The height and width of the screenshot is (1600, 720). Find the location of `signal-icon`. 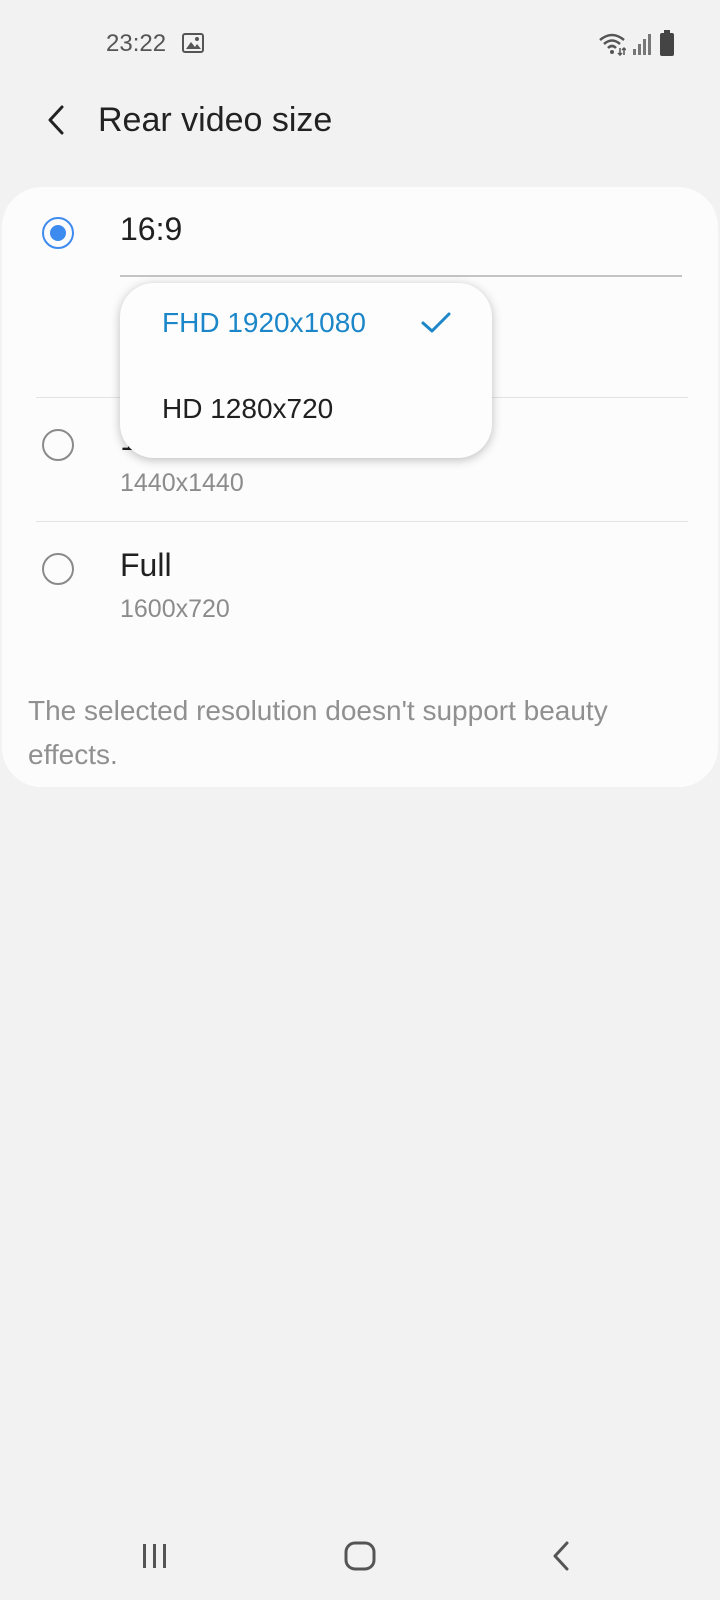

signal-icon is located at coordinates (642, 44).